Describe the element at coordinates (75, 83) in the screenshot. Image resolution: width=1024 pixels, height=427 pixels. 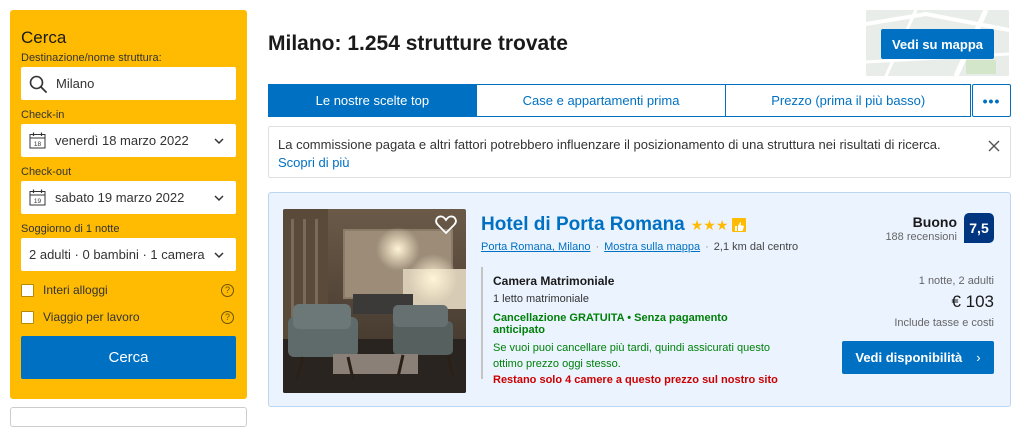
I see `destination-value: Milano` at that location.